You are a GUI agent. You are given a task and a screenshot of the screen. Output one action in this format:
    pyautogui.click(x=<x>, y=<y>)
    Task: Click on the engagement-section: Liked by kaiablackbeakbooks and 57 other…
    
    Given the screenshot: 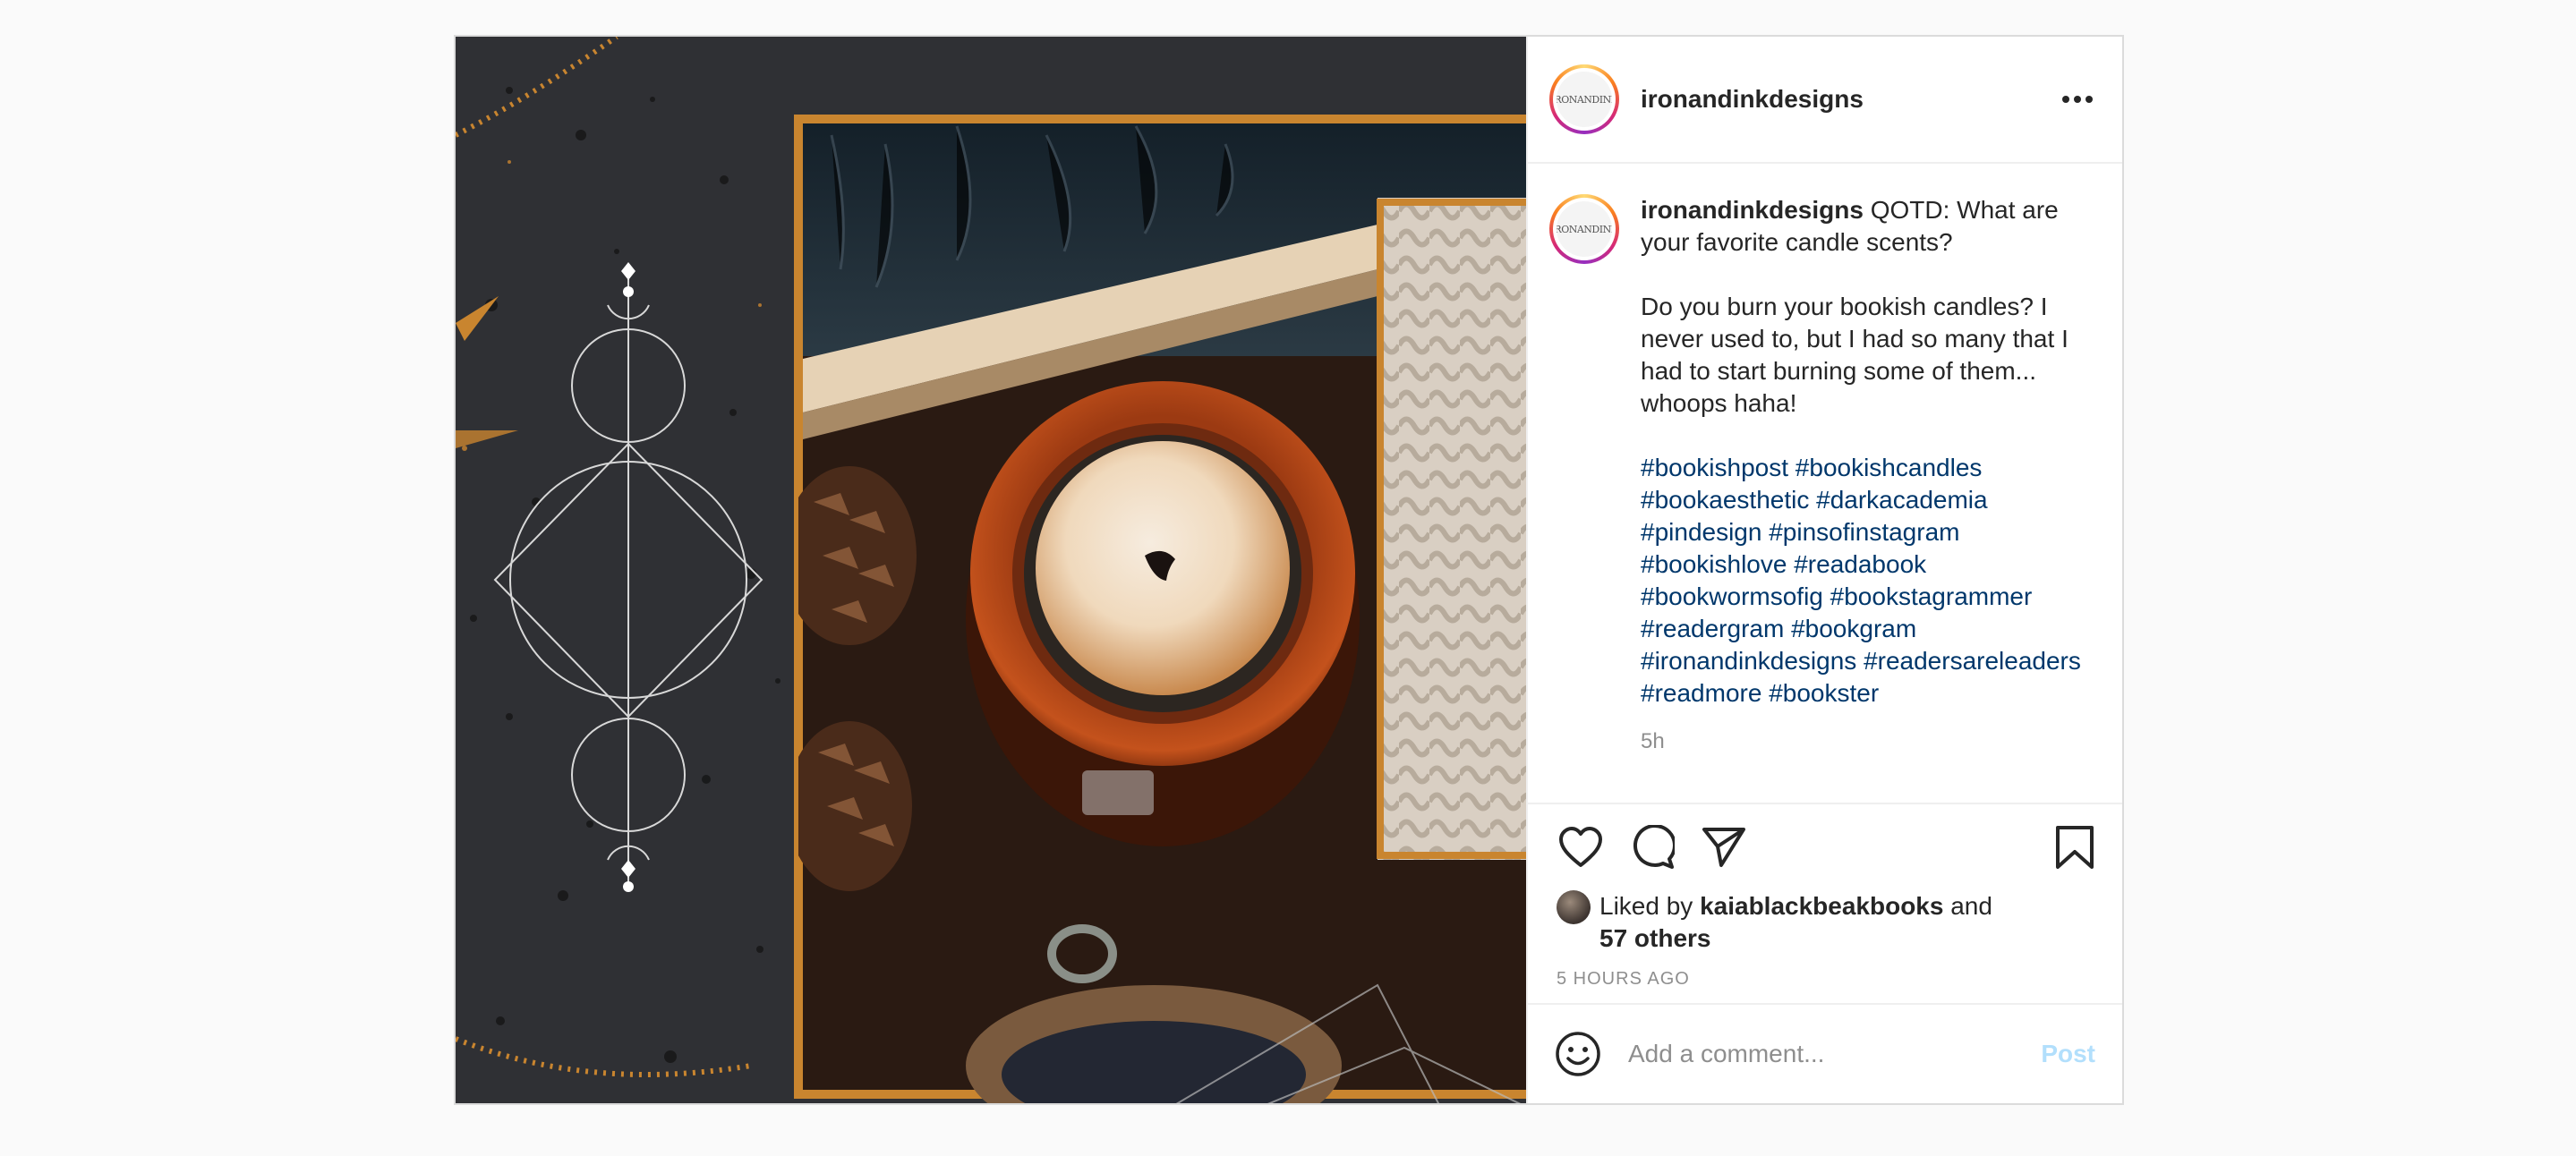 What is the action you would take?
    pyautogui.click(x=1825, y=903)
    